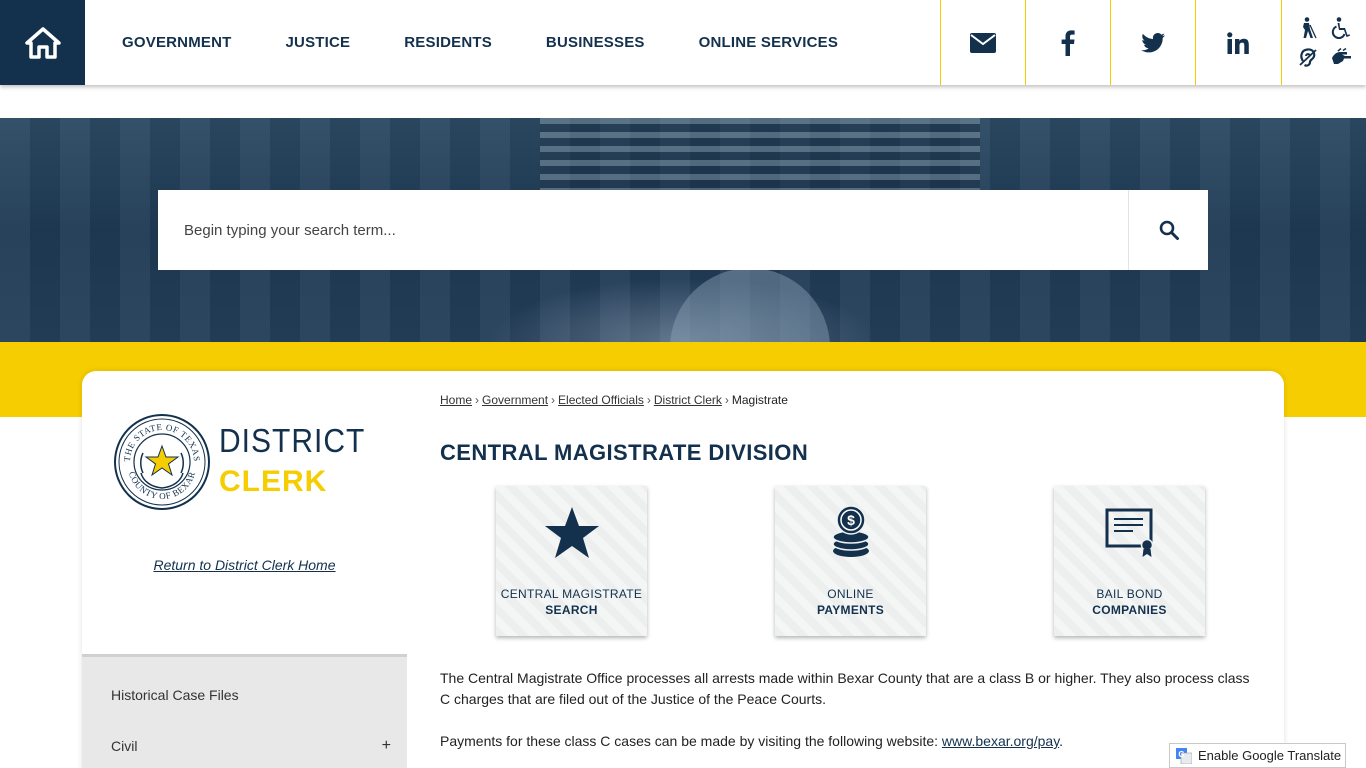  Describe the element at coordinates (850, 594) in the screenshot. I see `tile-line1: ONLINE` at that location.